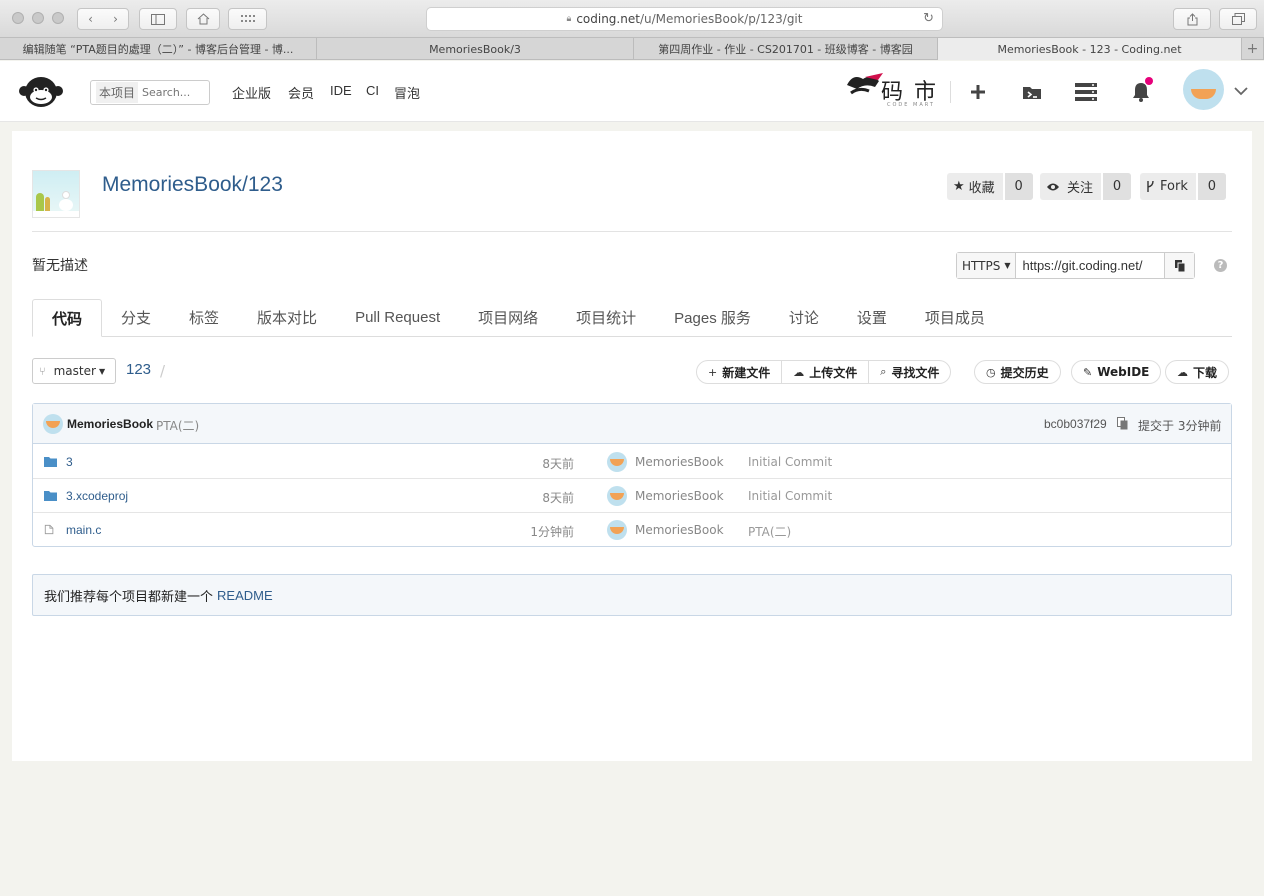 Image resolution: width=1264 pixels, height=896 pixels. What do you see at coordinates (950, 92) in the screenshot?
I see `header-divider` at bounding box center [950, 92].